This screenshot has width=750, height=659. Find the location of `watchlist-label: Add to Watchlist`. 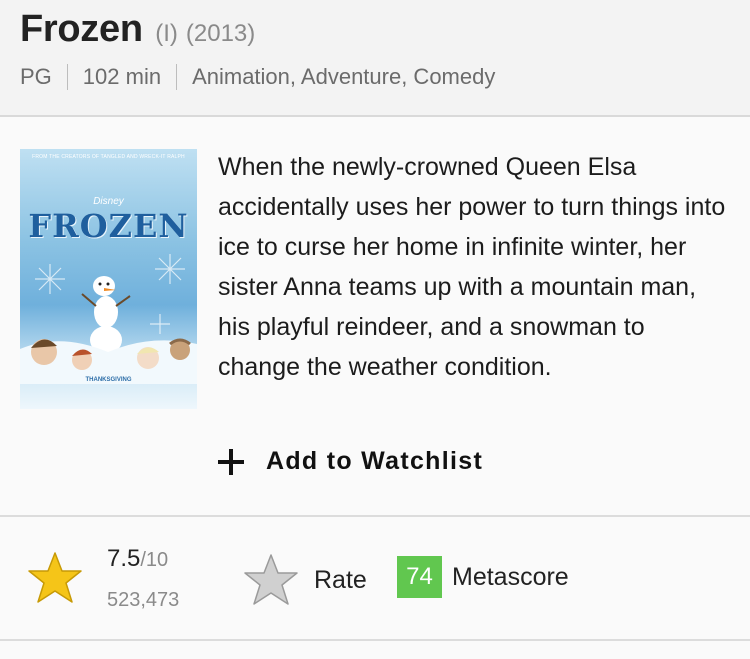

watchlist-label: Add to Watchlist is located at coordinates (375, 461).